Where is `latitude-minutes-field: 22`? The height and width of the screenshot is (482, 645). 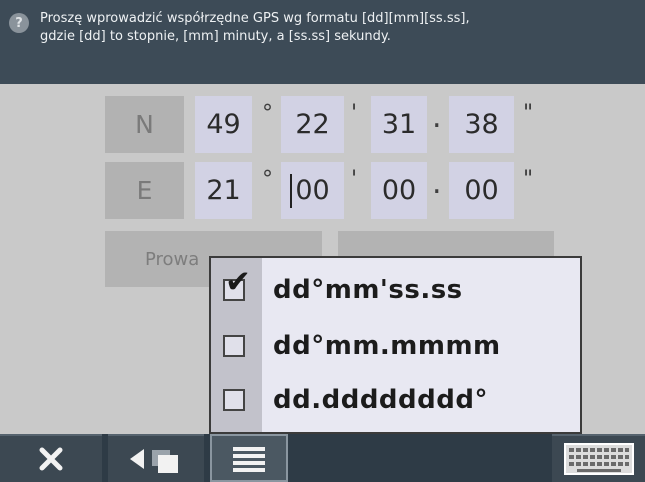 latitude-minutes-field: 22 is located at coordinates (312, 124).